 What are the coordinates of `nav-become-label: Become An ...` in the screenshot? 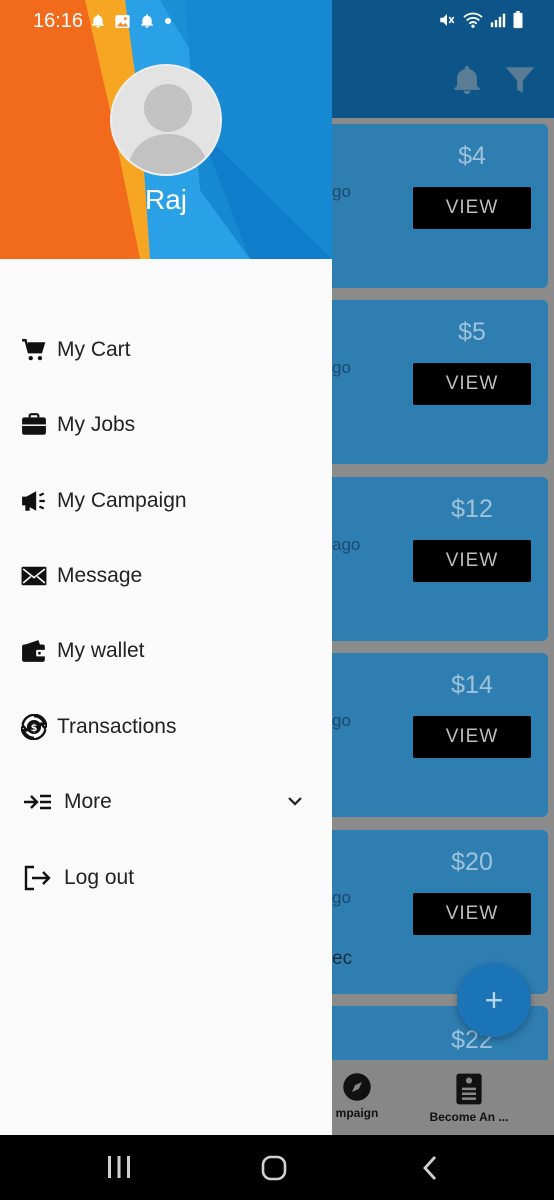 It's located at (469, 1117).